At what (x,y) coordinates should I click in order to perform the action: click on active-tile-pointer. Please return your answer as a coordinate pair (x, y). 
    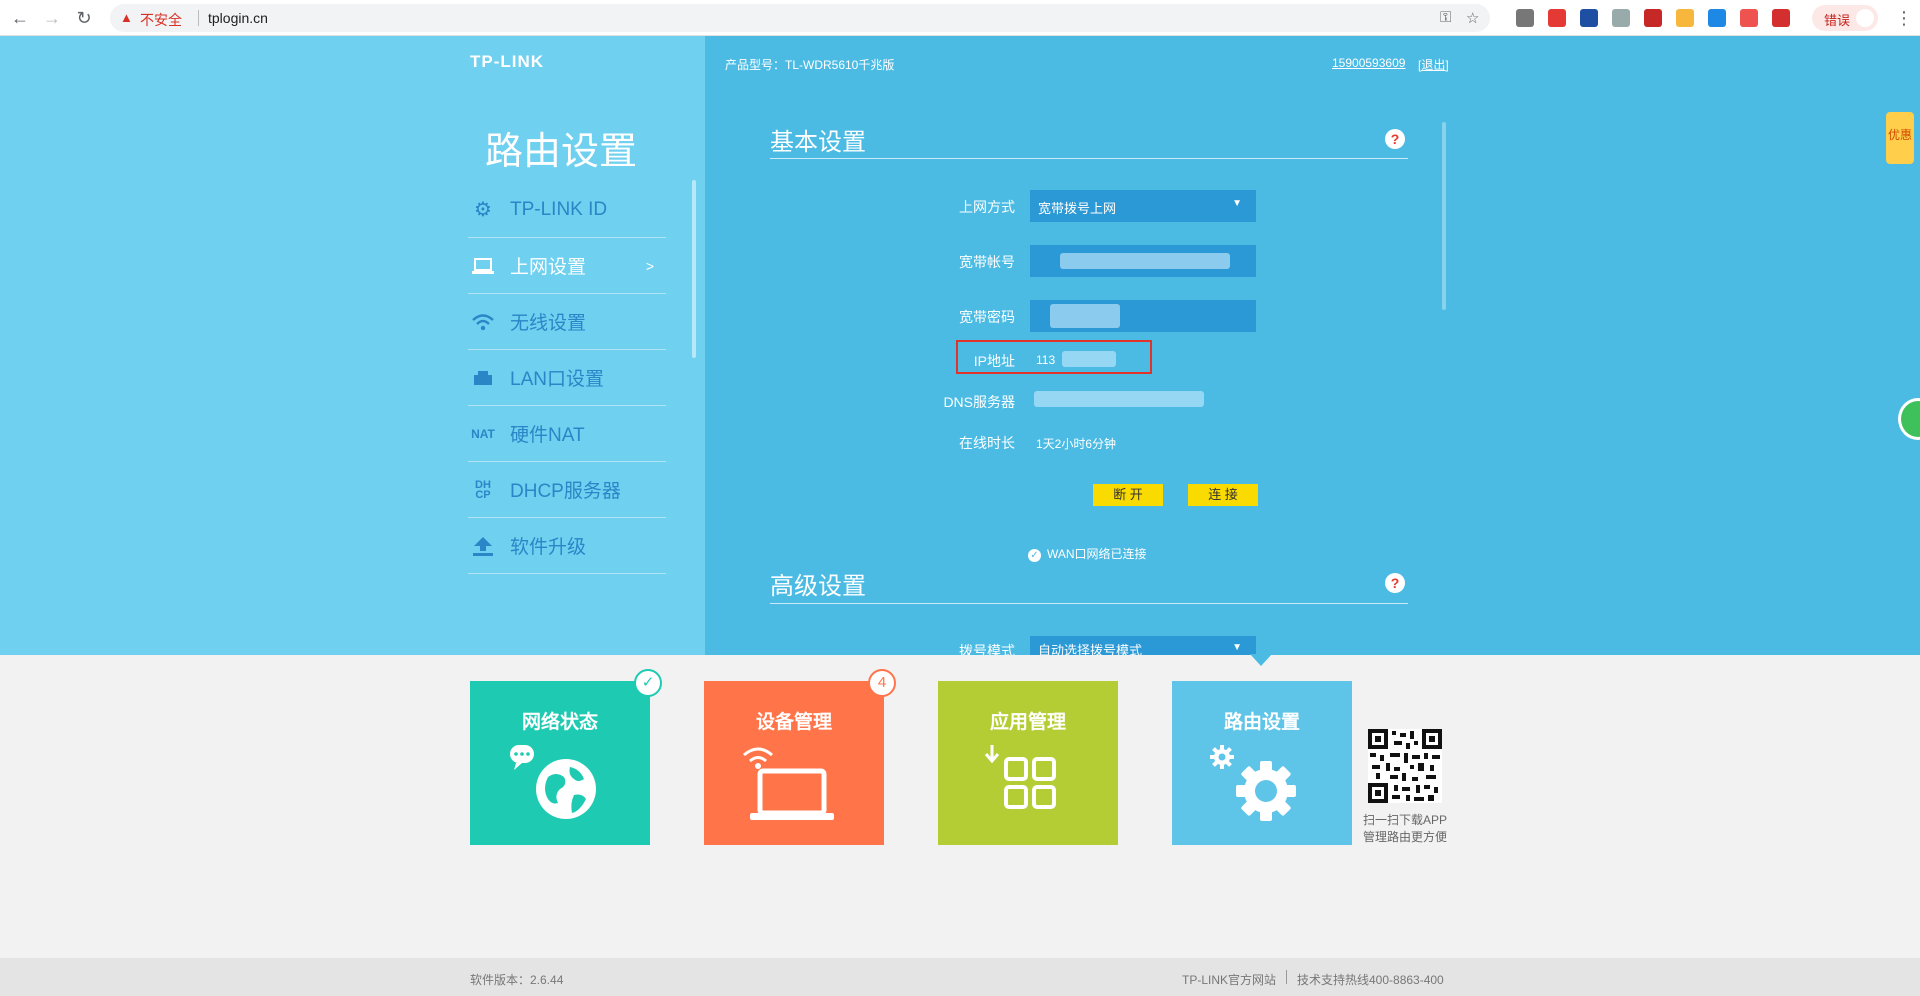
    Looking at the image, I should click on (1261, 660).